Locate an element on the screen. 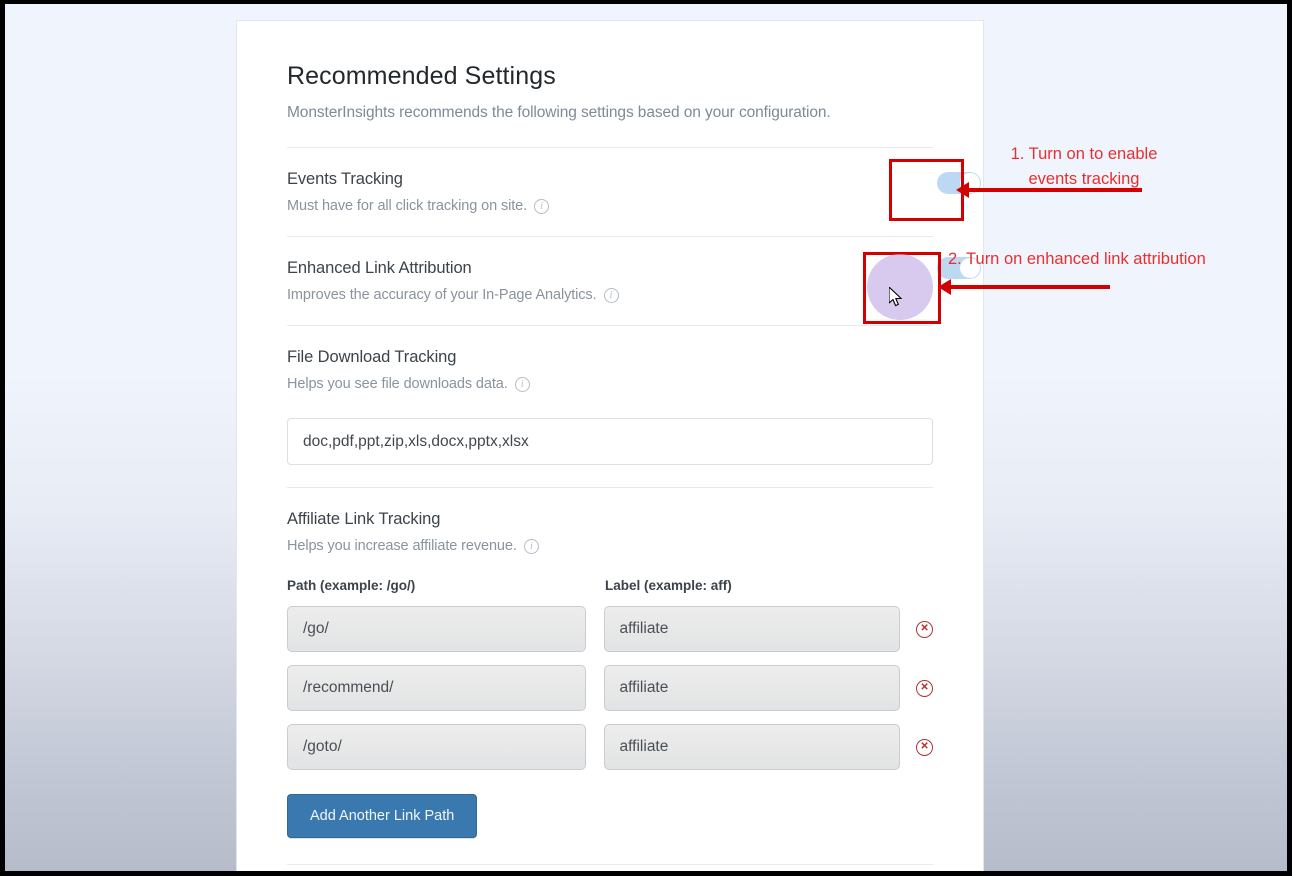 Image resolution: width=1292 pixels, height=876 pixels. file-download-tracking-description: Helps you see file downloads data. i is located at coordinates (610, 384).